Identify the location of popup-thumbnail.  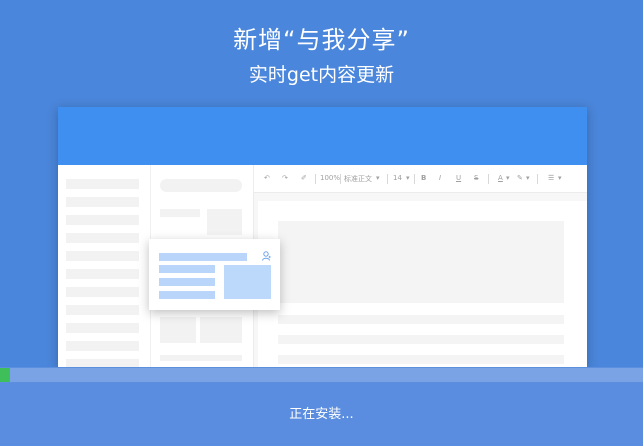
(247, 282).